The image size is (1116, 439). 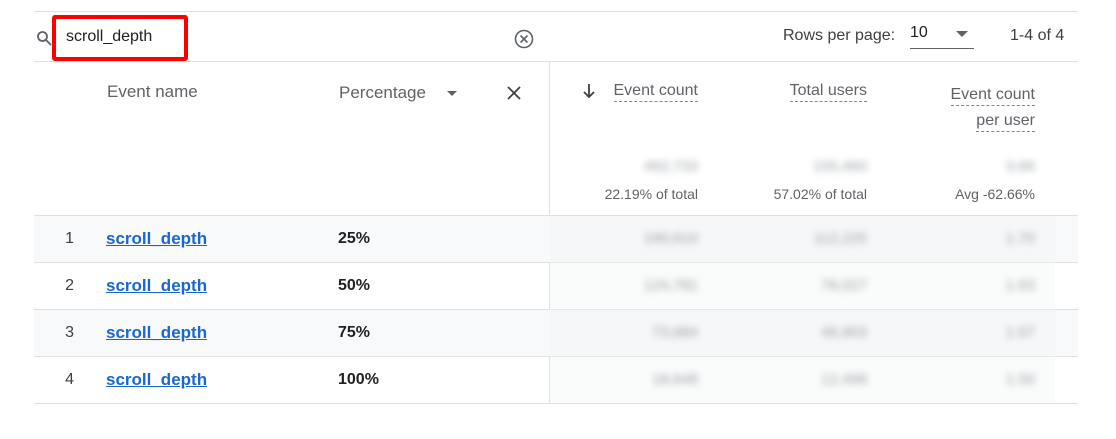 What do you see at coordinates (844, 332) in the screenshot?
I see `total-users-value: 46,903` at bounding box center [844, 332].